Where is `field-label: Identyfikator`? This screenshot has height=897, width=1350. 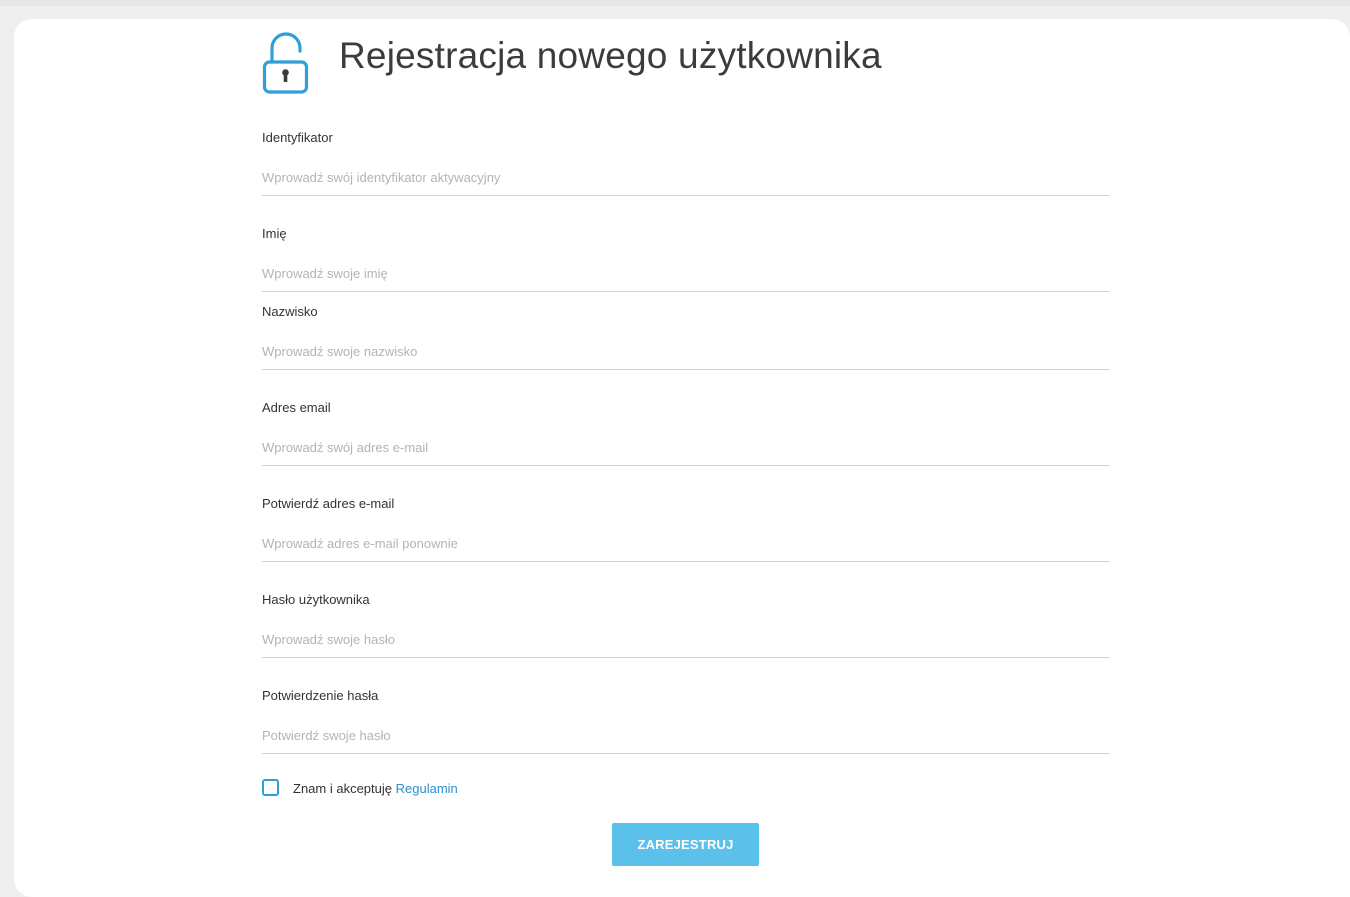
field-label: Identyfikator is located at coordinates (297, 137).